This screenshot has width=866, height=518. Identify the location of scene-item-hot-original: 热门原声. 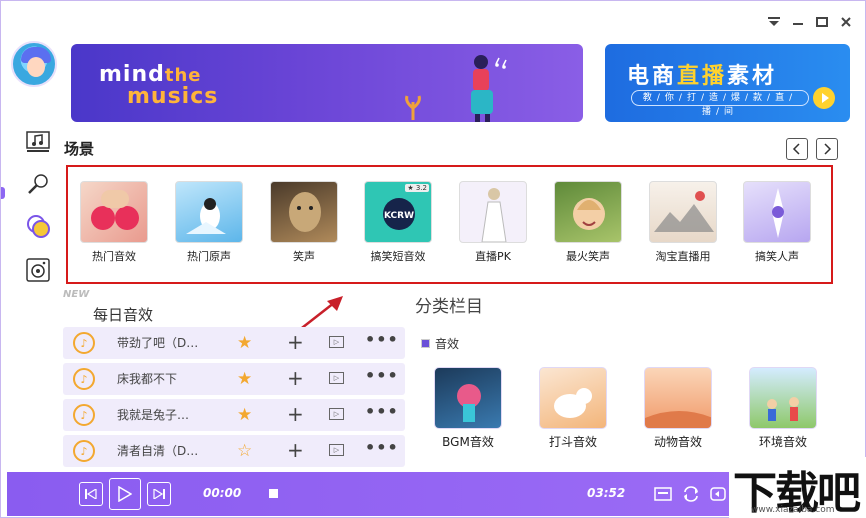
(209, 222).